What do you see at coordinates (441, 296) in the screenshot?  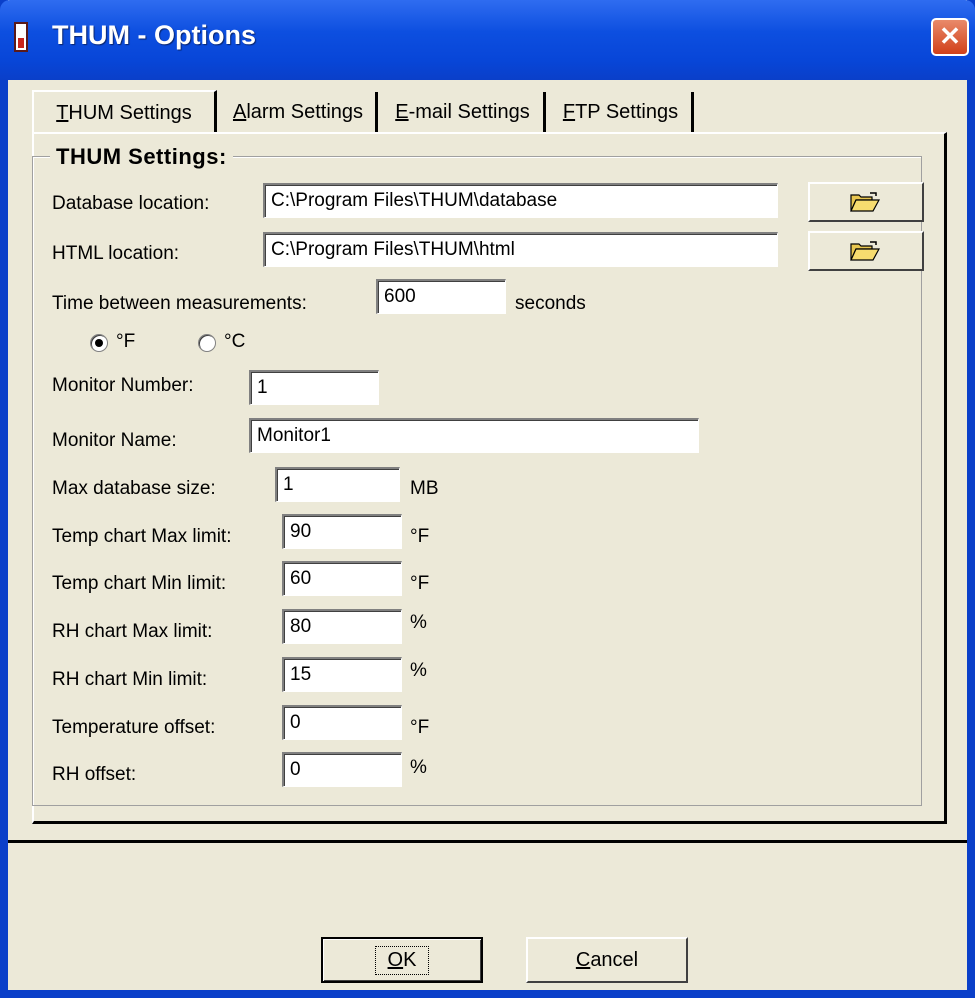 I see `time-between-input: 600` at bounding box center [441, 296].